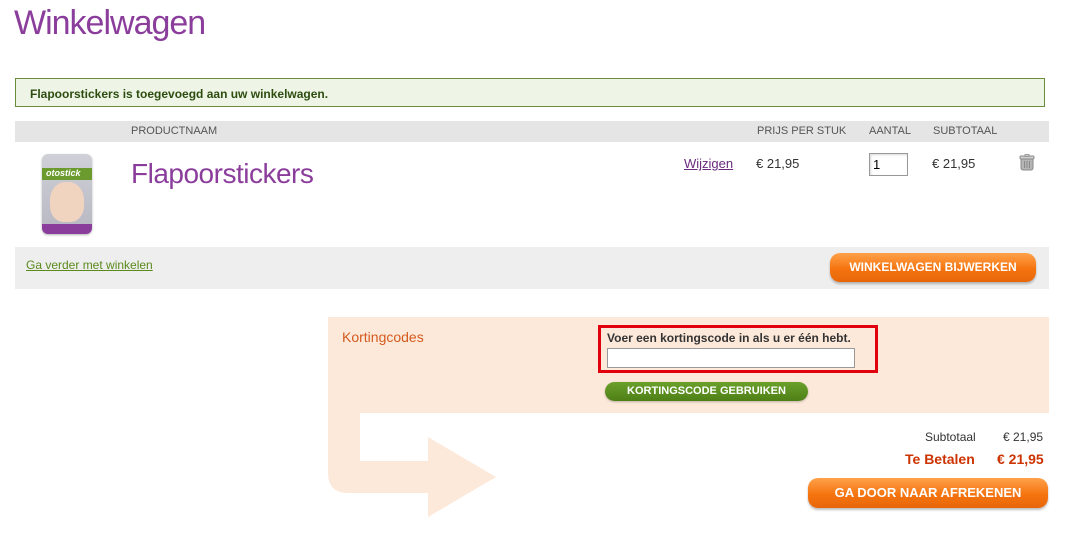 Image resolution: width=1066 pixels, height=537 pixels. What do you see at coordinates (174, 131) in the screenshot?
I see `header-product-name: PRODUCTNAAM` at bounding box center [174, 131].